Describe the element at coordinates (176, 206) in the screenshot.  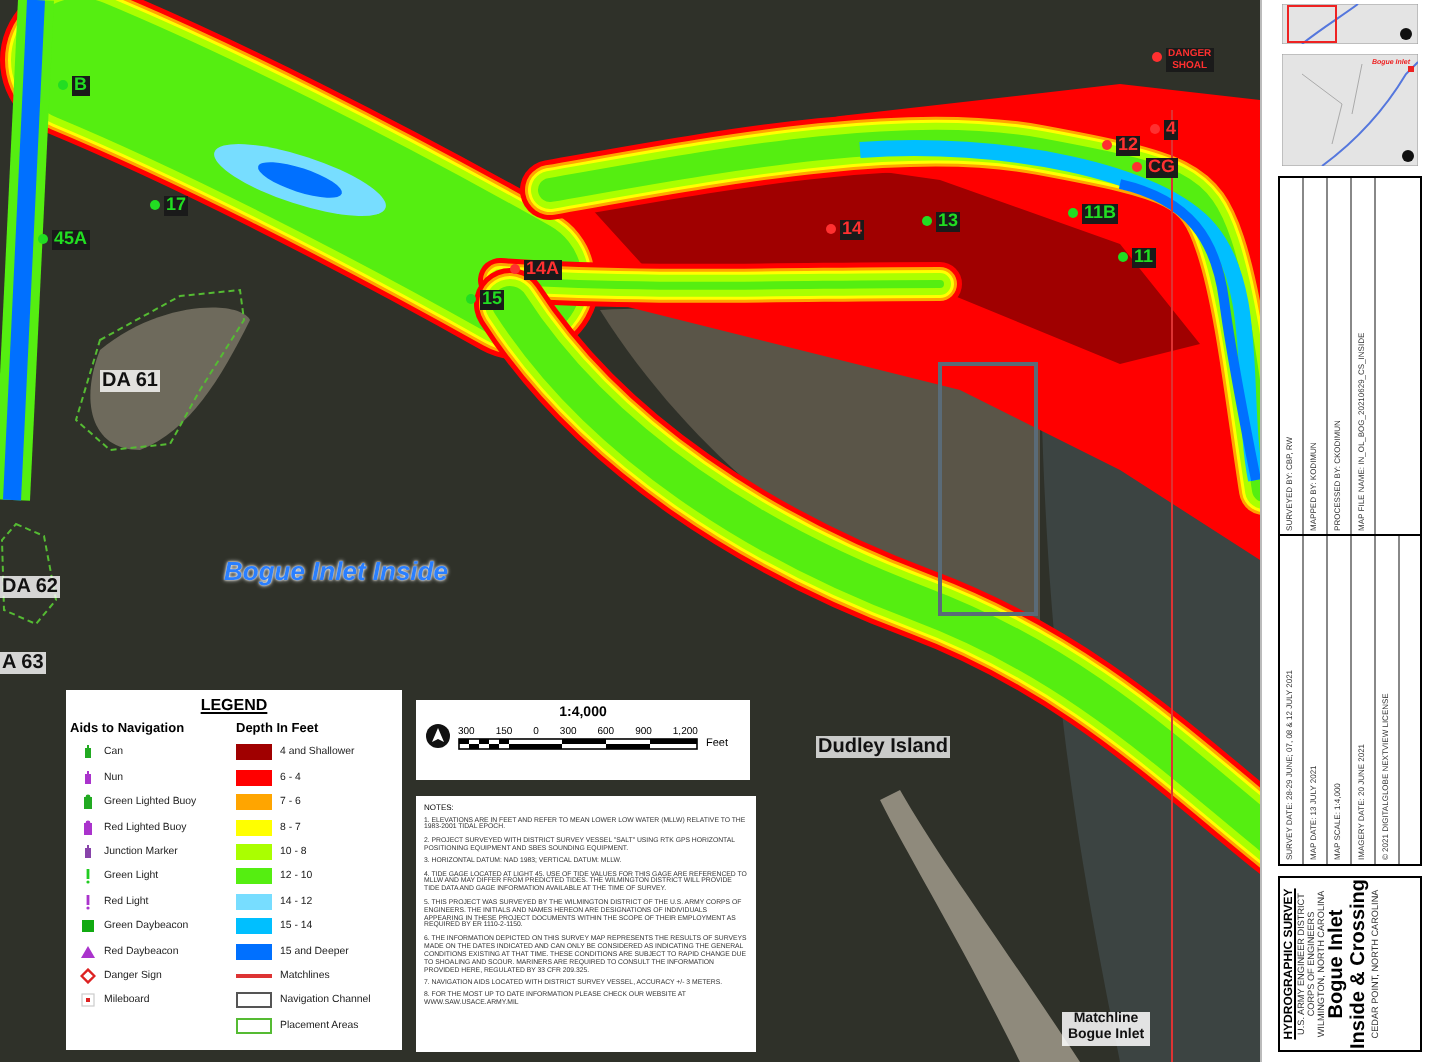
I see `marker-label: 17` at that location.